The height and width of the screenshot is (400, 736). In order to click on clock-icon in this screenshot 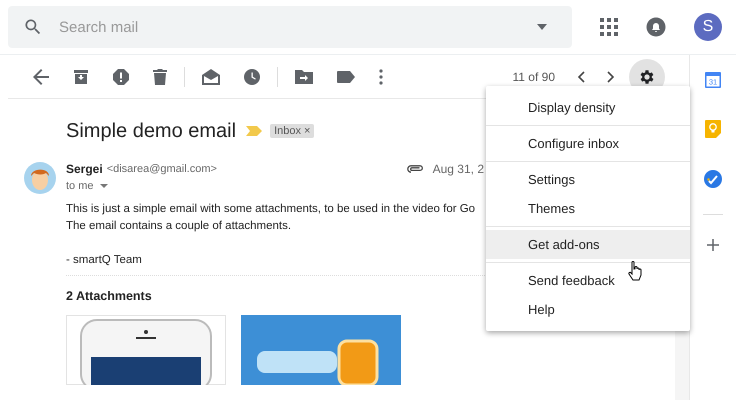, I will do `click(252, 76)`.